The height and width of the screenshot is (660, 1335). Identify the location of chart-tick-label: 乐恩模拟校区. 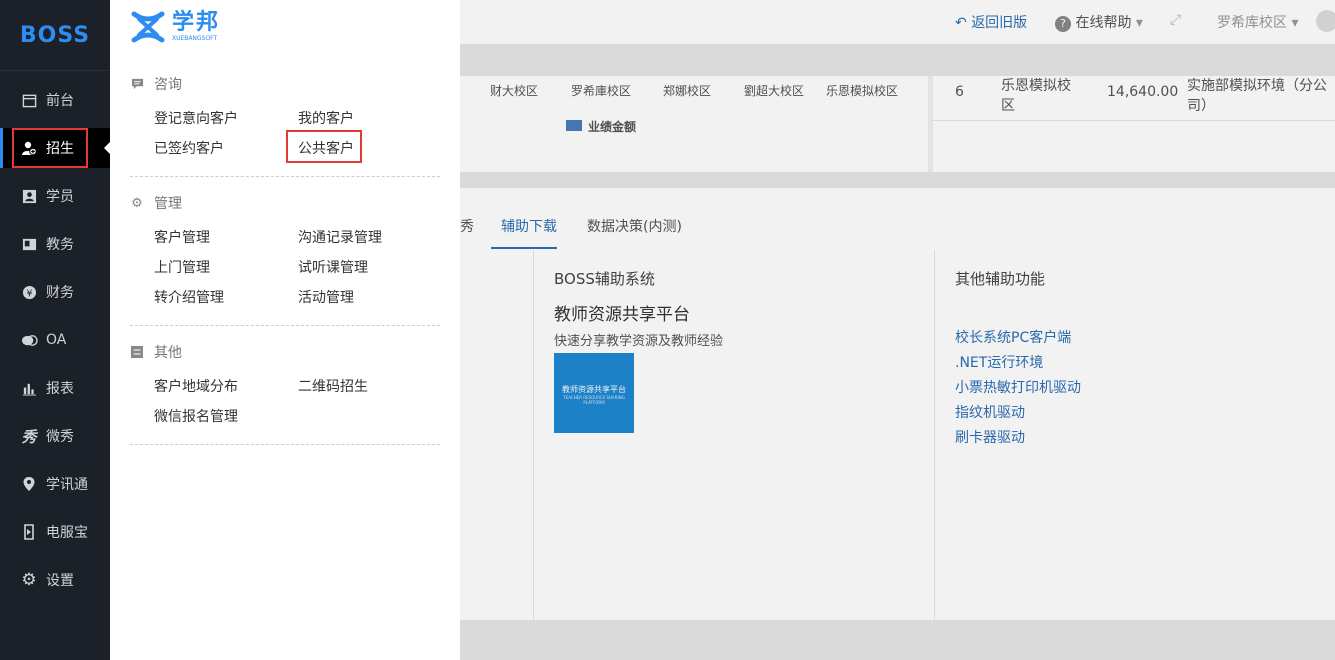
(862, 91).